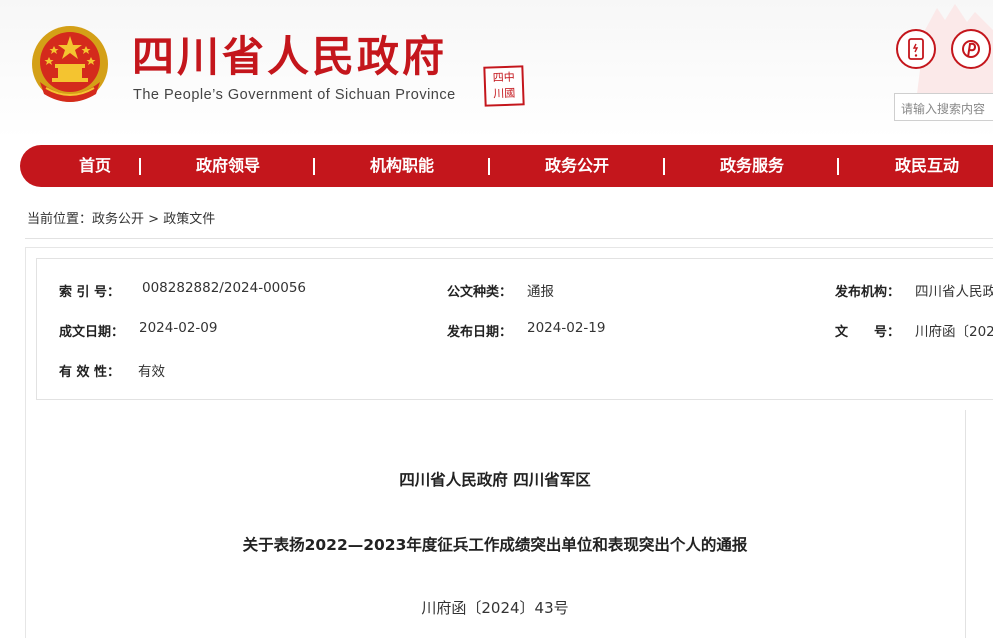 The height and width of the screenshot is (638, 993). Describe the element at coordinates (752, 166) in the screenshot. I see `nav-item-government-services: 政务服务` at that location.